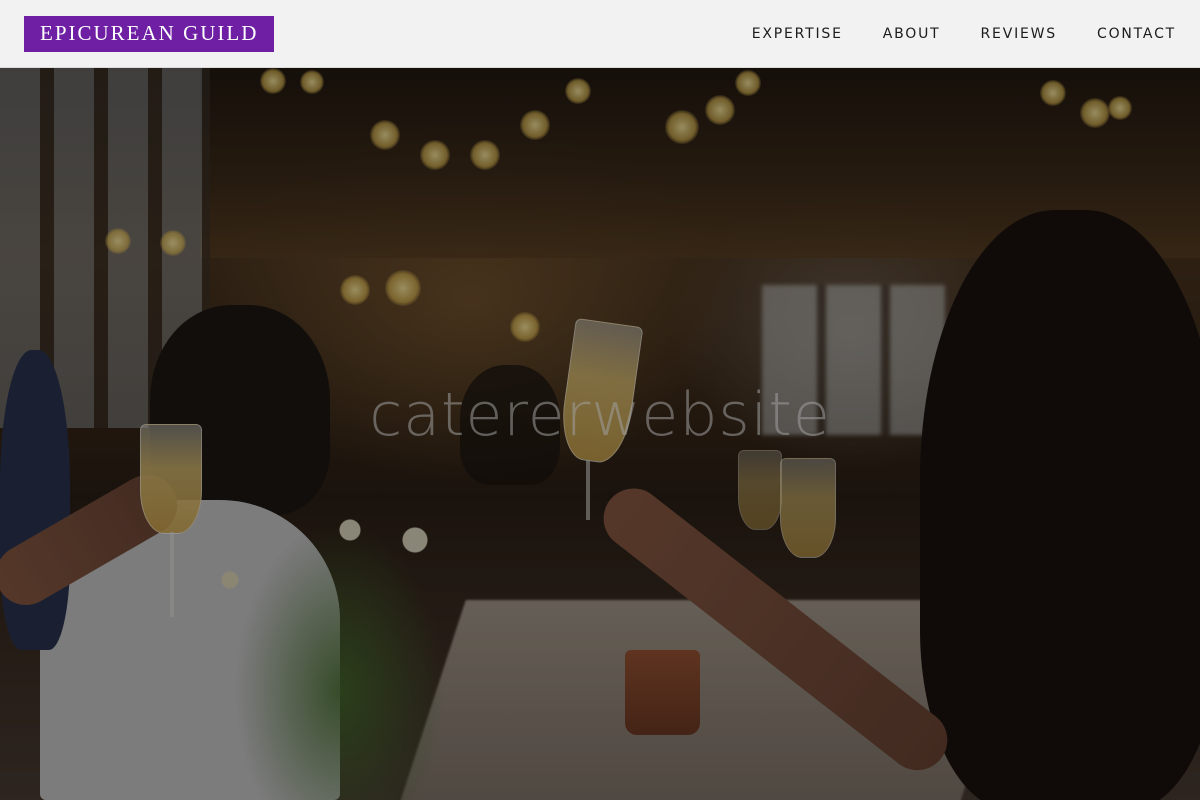 This screenshot has width=1200, height=800. What do you see at coordinates (1019, 34) in the screenshot?
I see `nav-link-reviews: REVIEWS` at bounding box center [1019, 34].